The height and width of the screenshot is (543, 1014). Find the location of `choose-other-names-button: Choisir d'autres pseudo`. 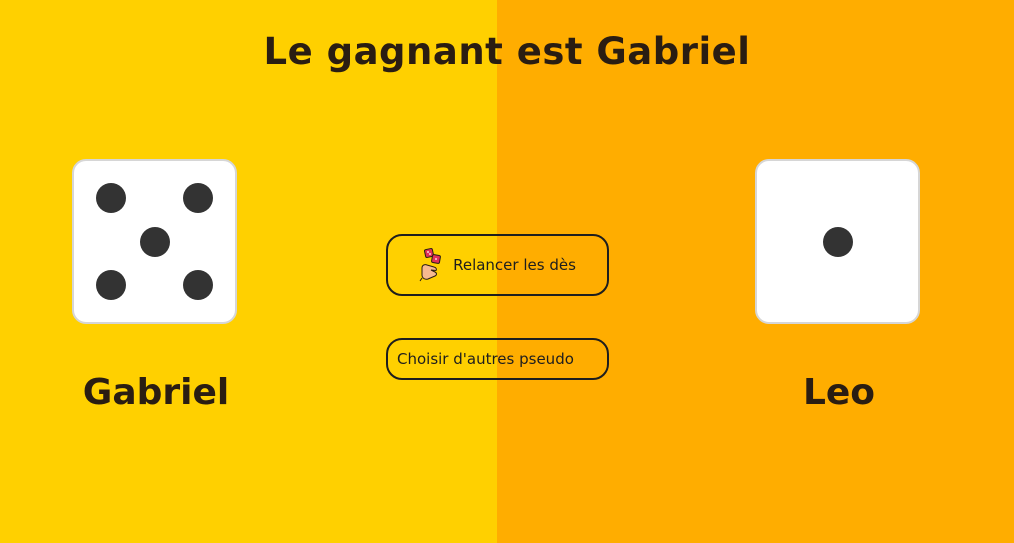

choose-other-names-button: Choisir d'autres pseudo is located at coordinates (497, 359).